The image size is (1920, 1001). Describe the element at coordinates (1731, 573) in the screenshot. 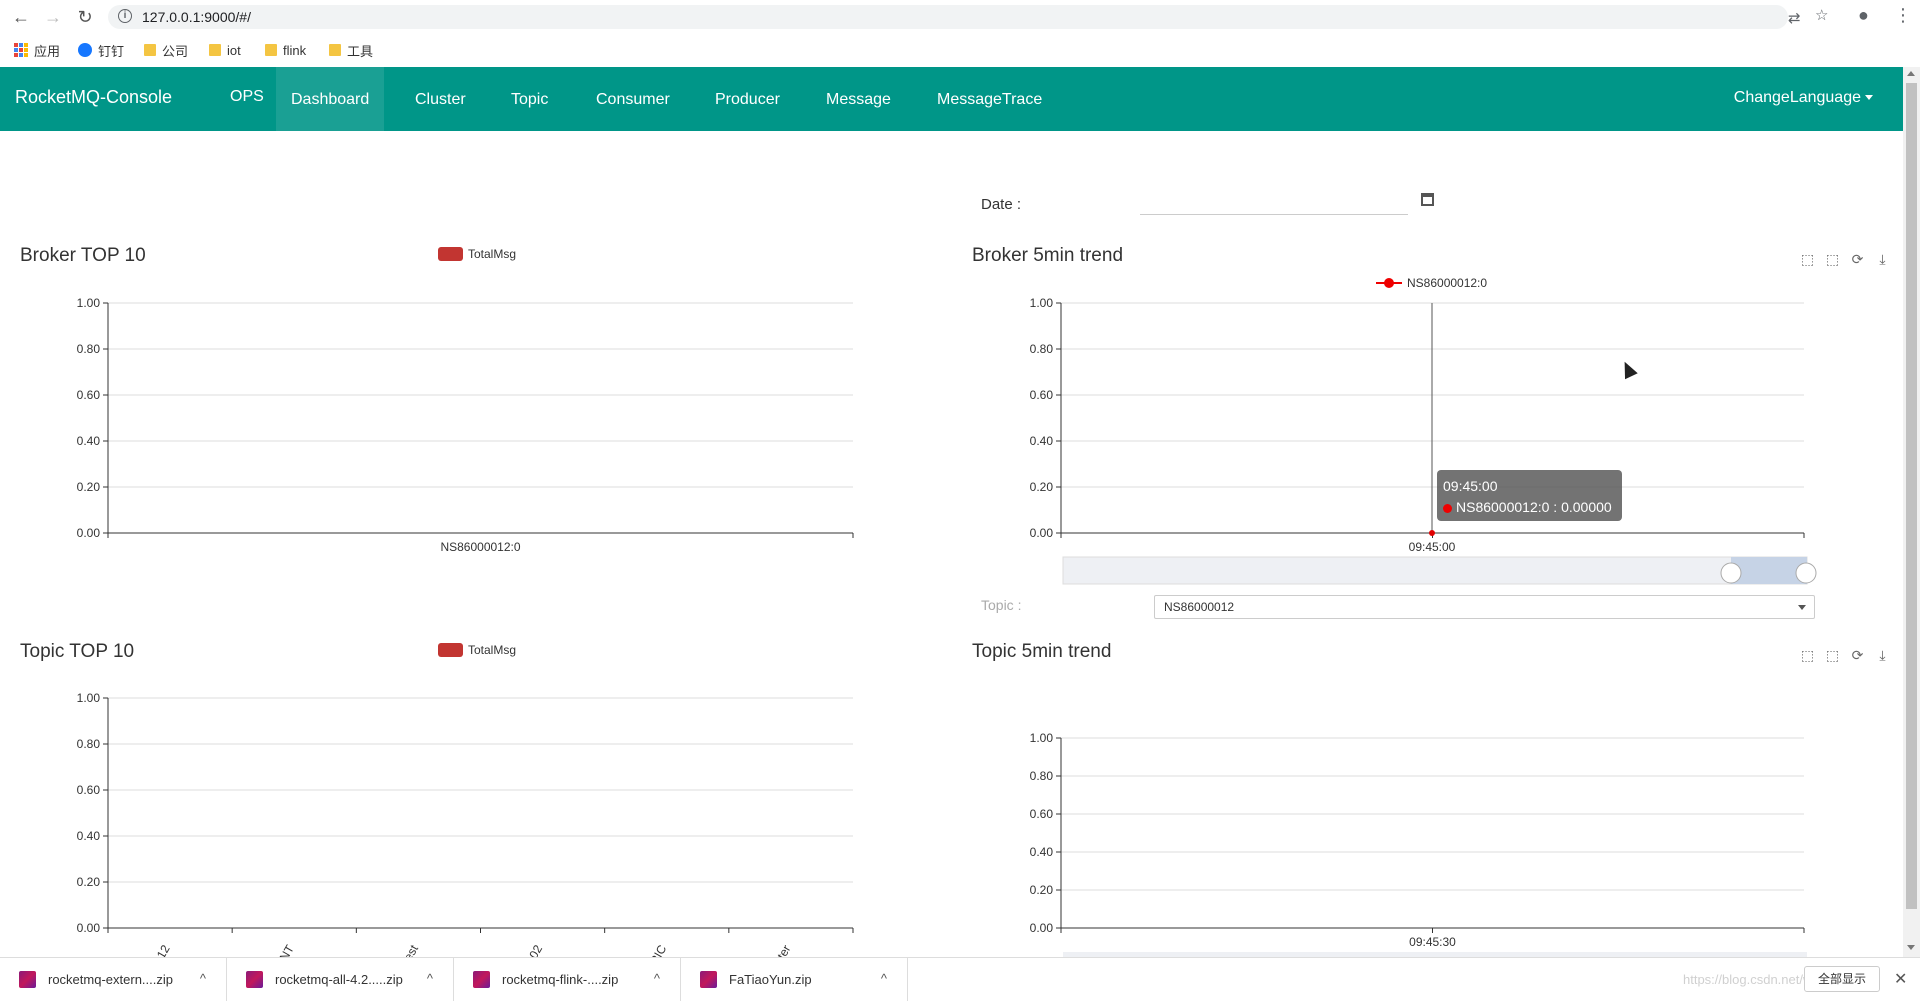

I see `zoom-handle-left-icon` at that location.